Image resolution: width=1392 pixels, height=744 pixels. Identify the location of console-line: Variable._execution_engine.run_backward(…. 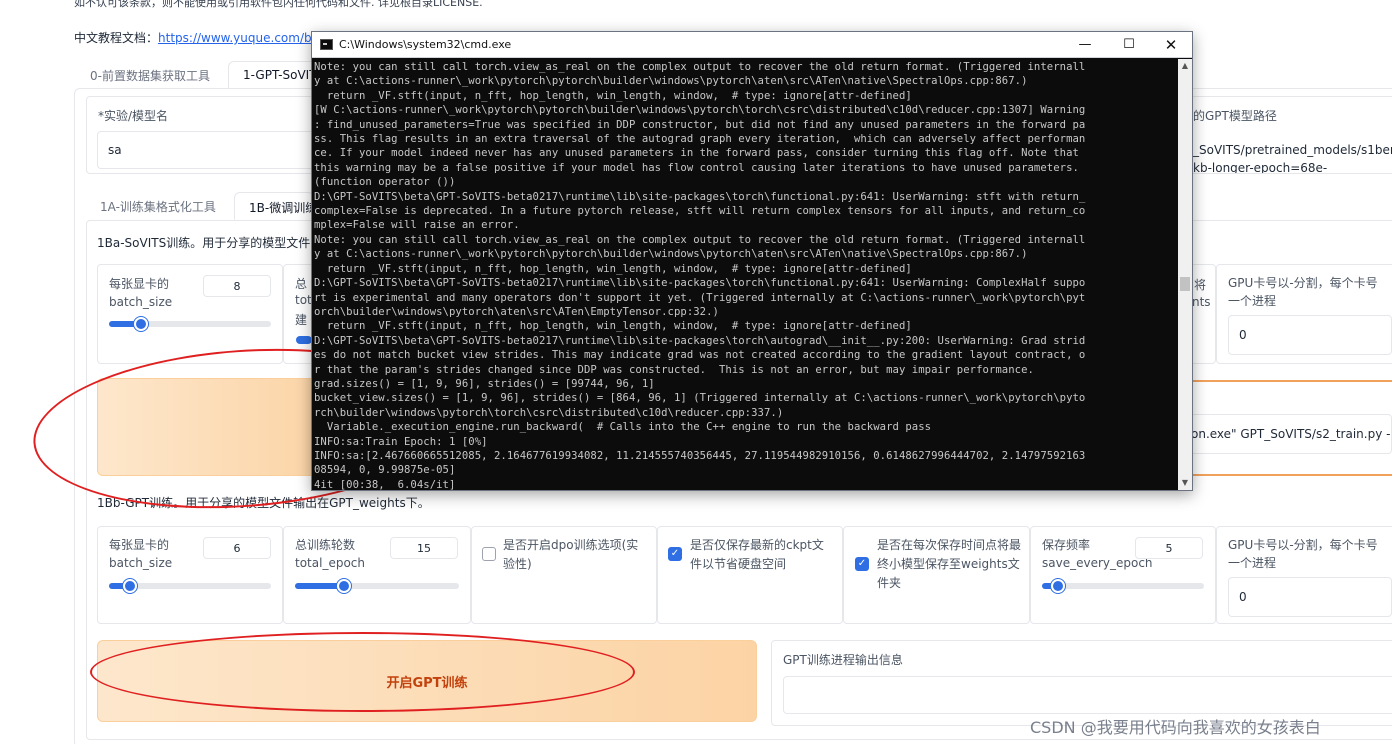
(623, 427).